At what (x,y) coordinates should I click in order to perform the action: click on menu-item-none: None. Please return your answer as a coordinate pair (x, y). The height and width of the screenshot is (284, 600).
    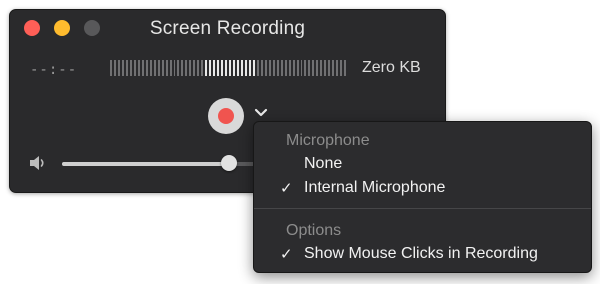
    Looking at the image, I should click on (422, 166).